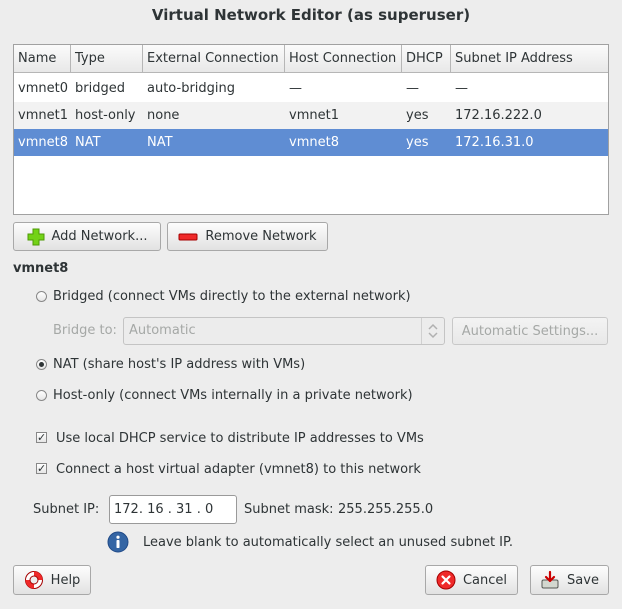 The width and height of the screenshot is (622, 609). What do you see at coordinates (191, 88) in the screenshot?
I see `cell-external-connection: auto-bridging` at bounding box center [191, 88].